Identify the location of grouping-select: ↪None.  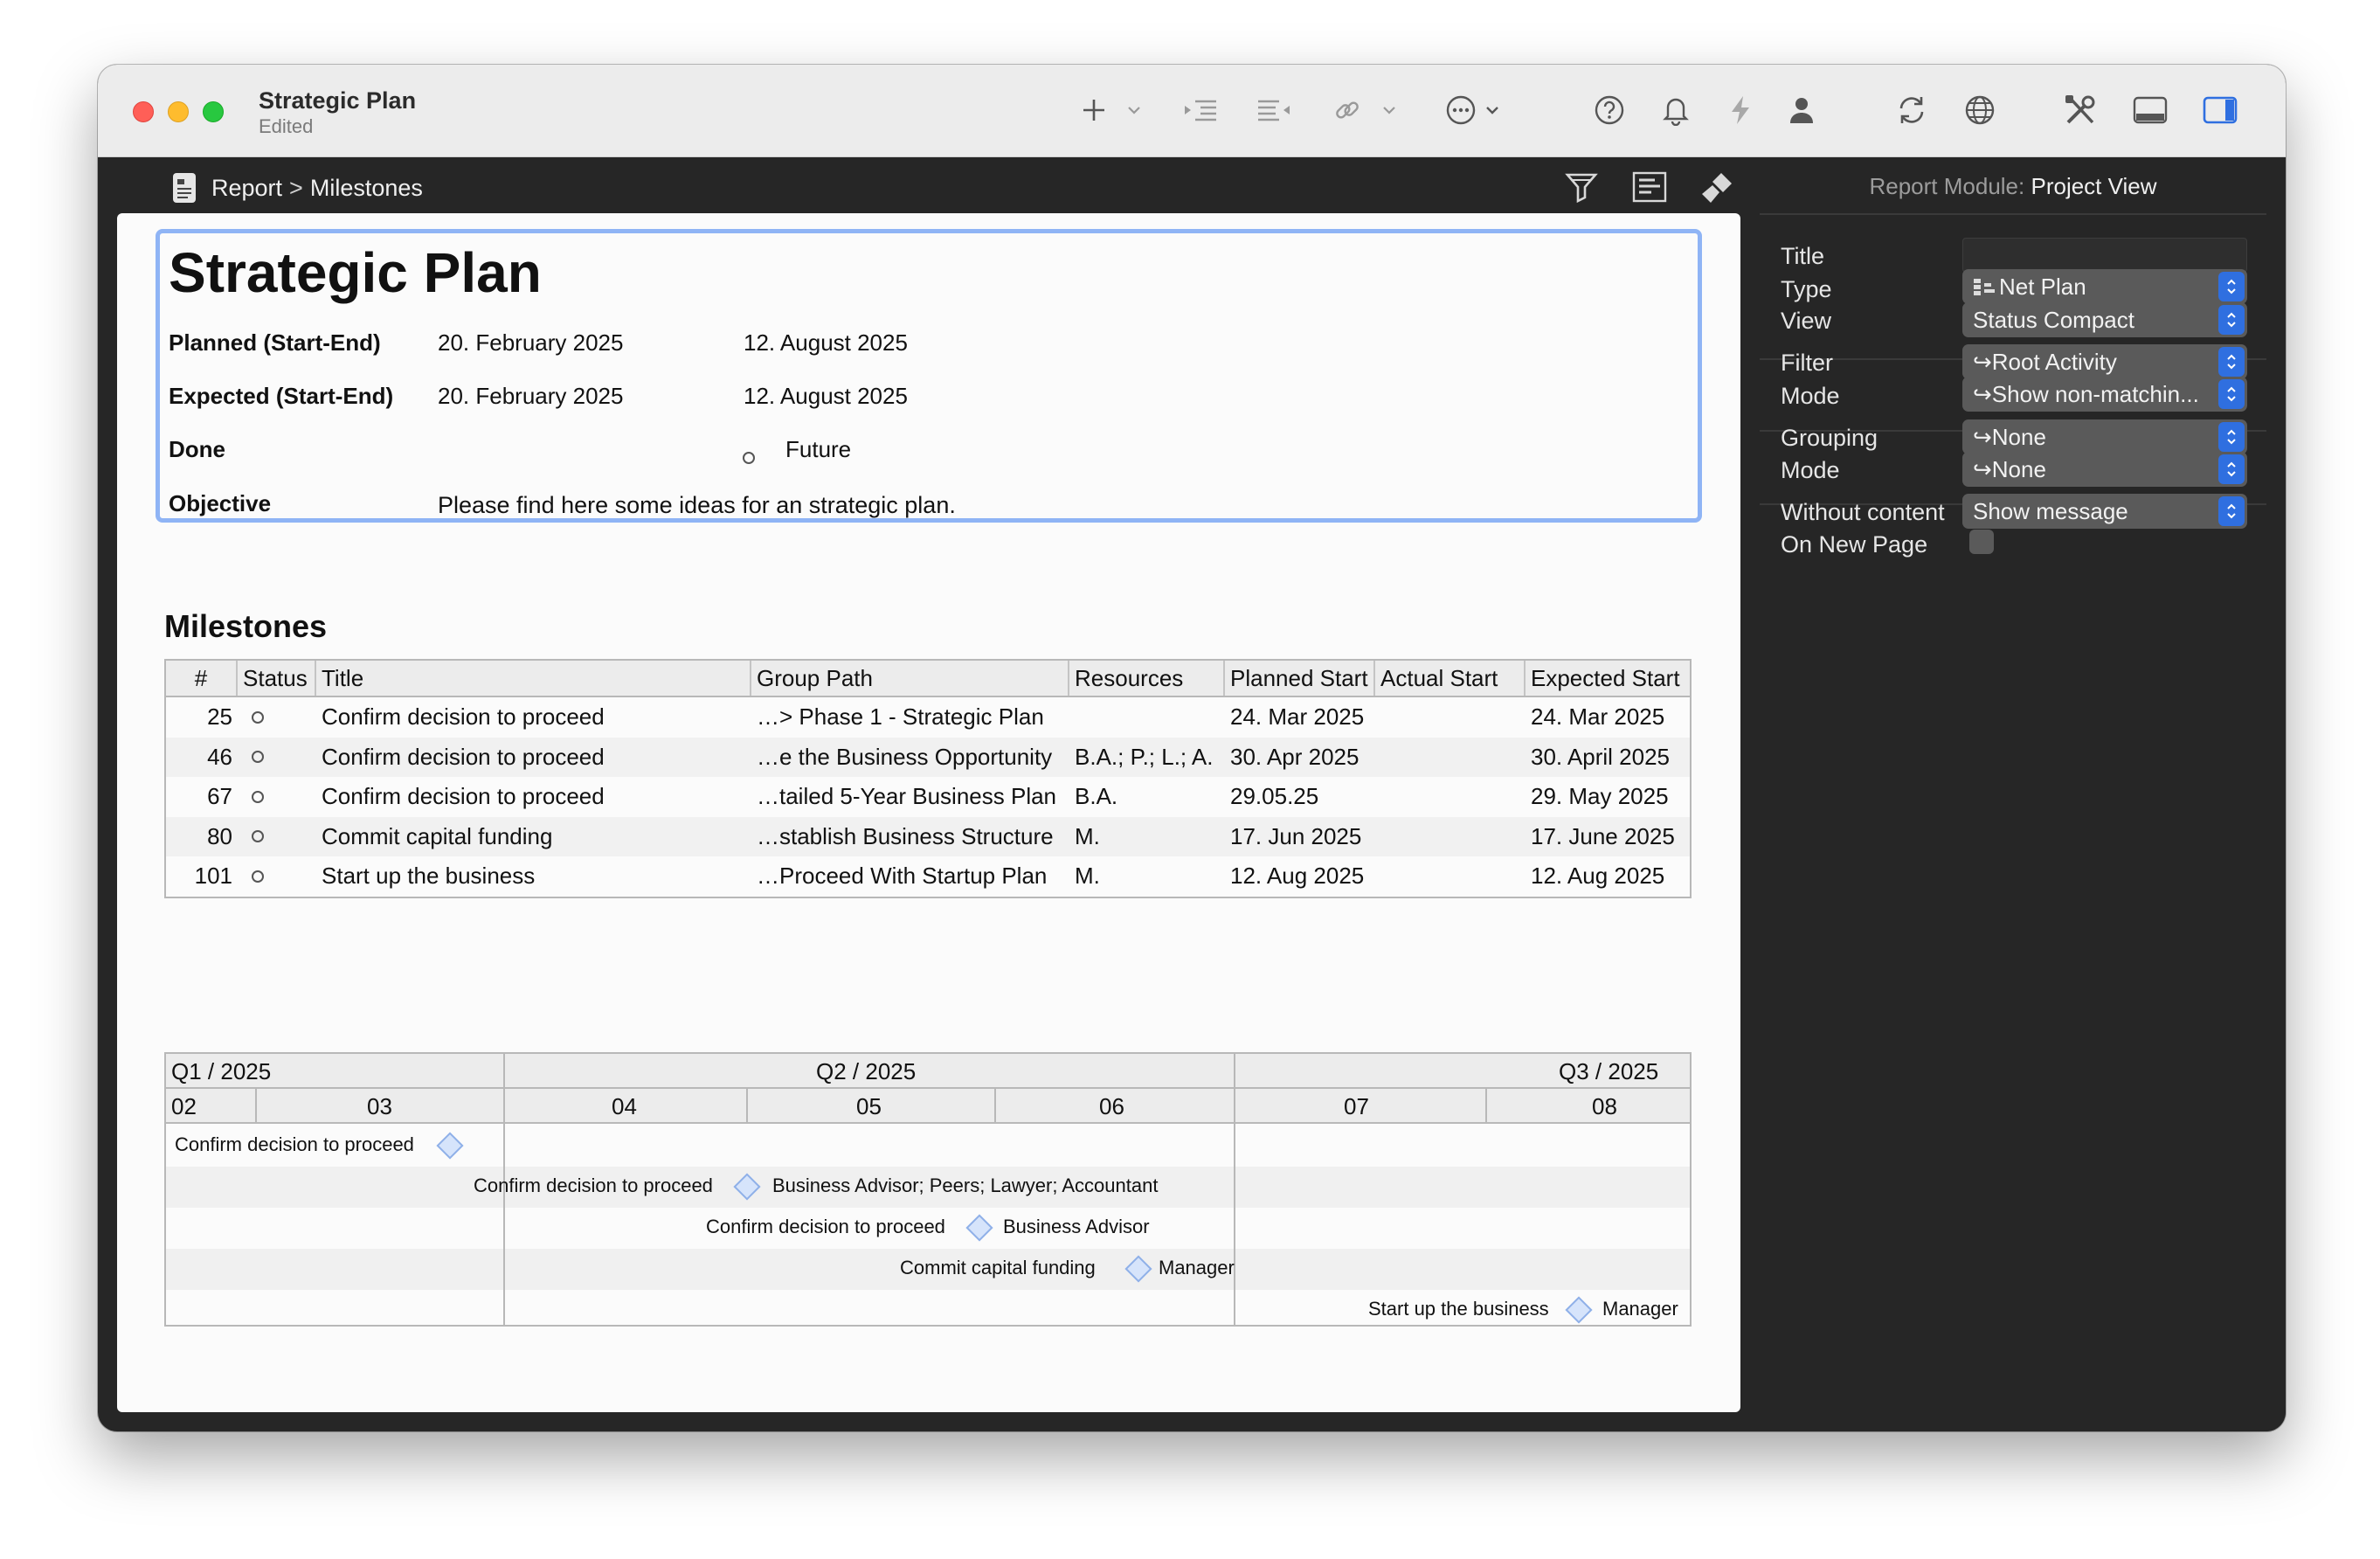
(2104, 436).